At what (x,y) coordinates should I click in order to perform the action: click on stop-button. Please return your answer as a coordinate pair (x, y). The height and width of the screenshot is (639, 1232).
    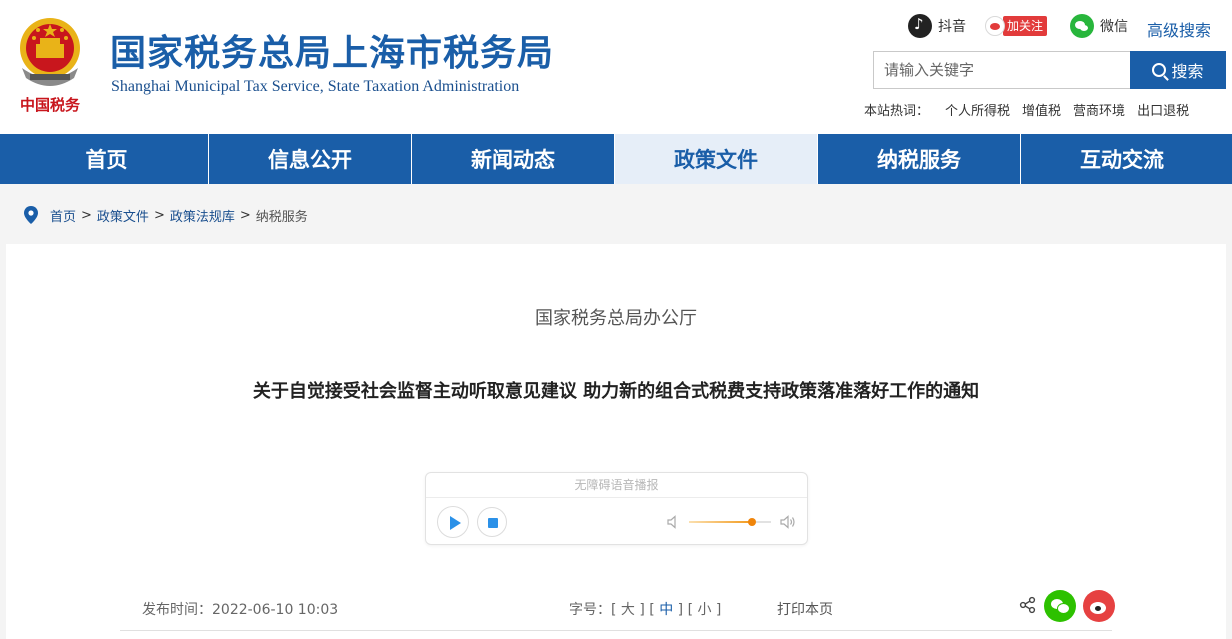
    Looking at the image, I should click on (492, 522).